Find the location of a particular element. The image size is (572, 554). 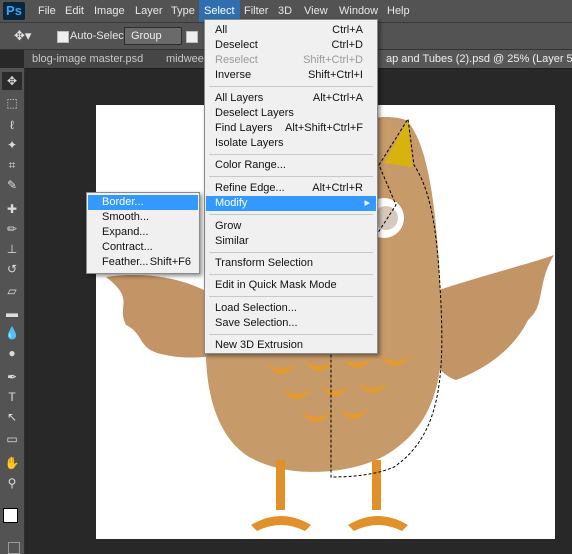

menu-item-inverse: Inverse Shift+Ctrl+I is located at coordinates (289, 75).